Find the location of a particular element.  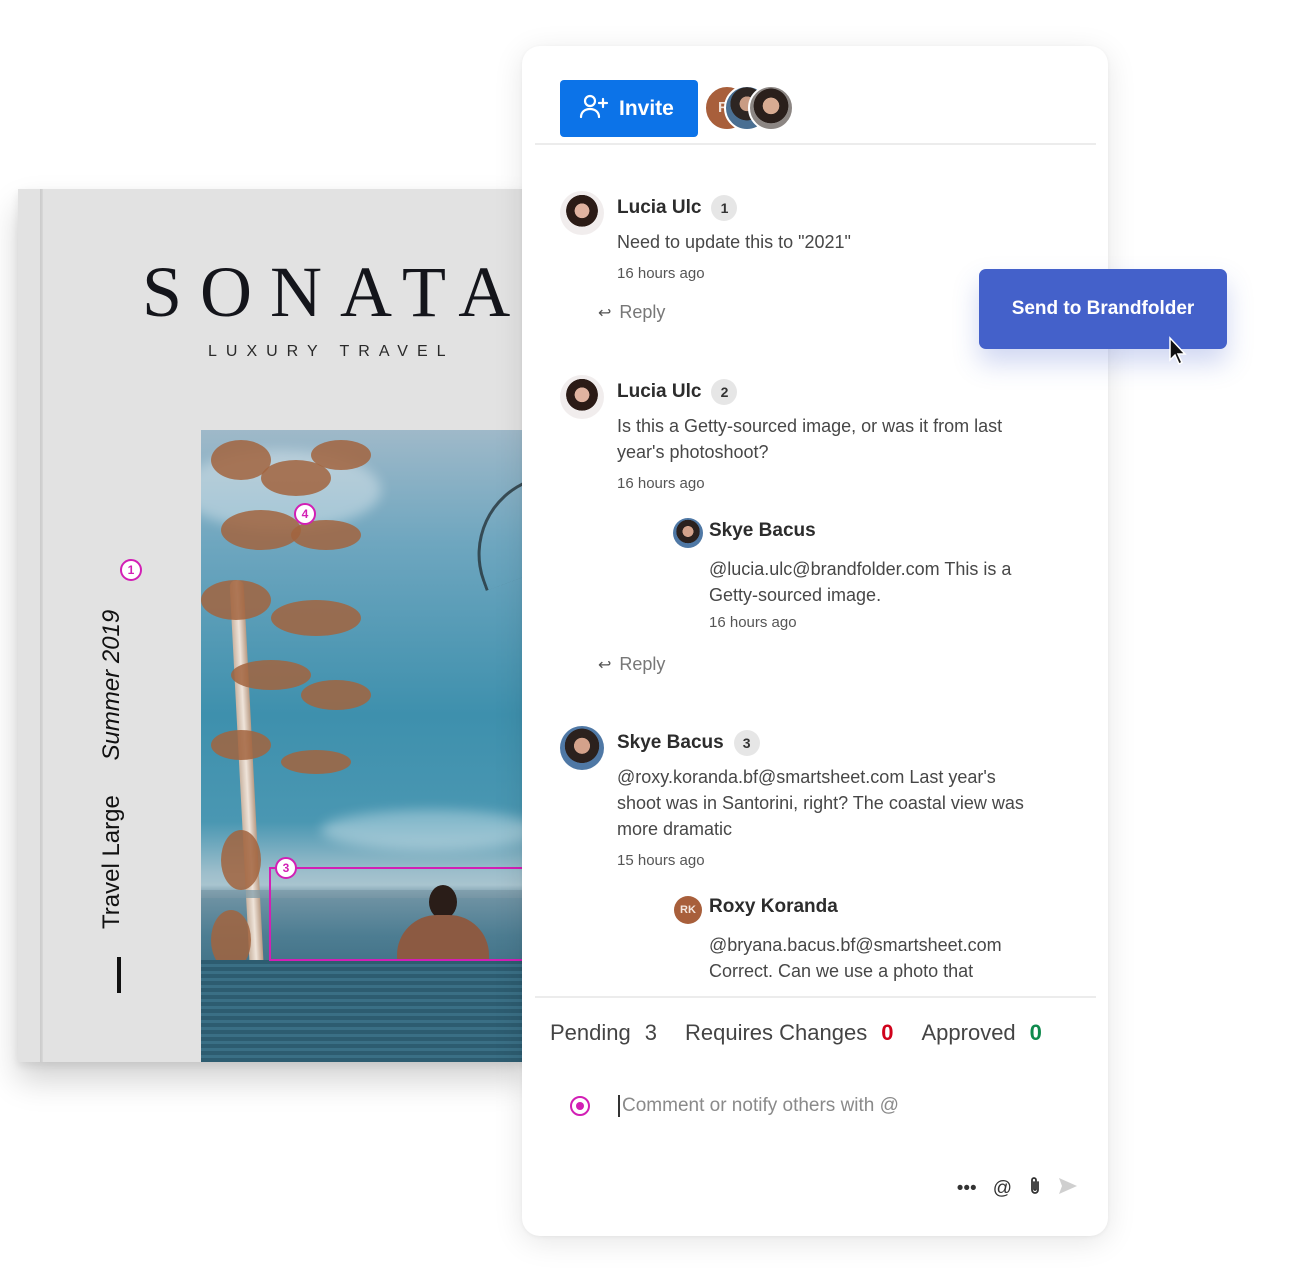

spine-text-season: Summer 2019 is located at coordinates (111, 685).